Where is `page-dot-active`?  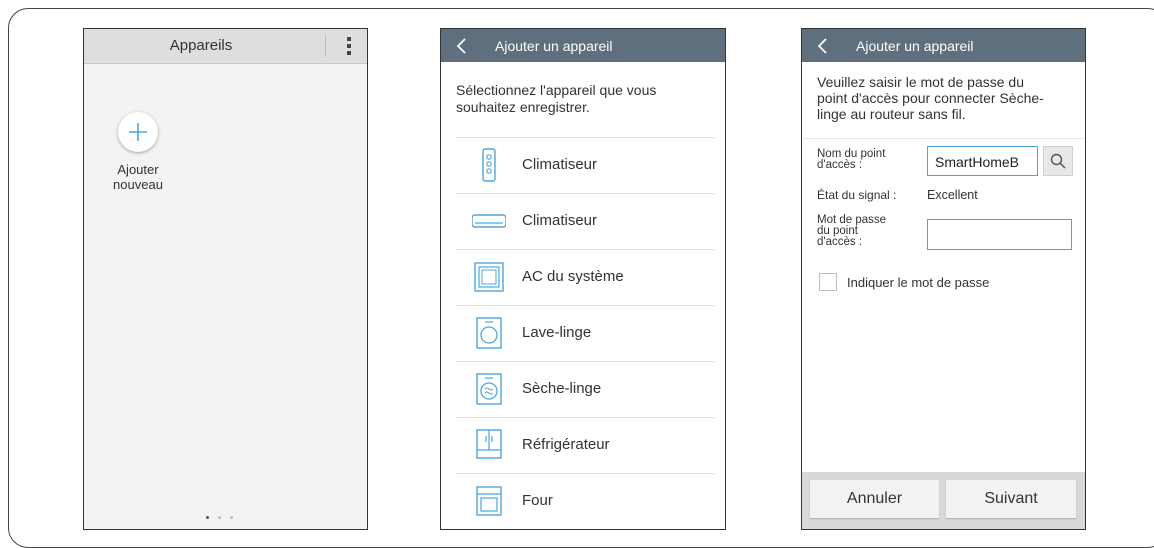
page-dot-active is located at coordinates (207, 517).